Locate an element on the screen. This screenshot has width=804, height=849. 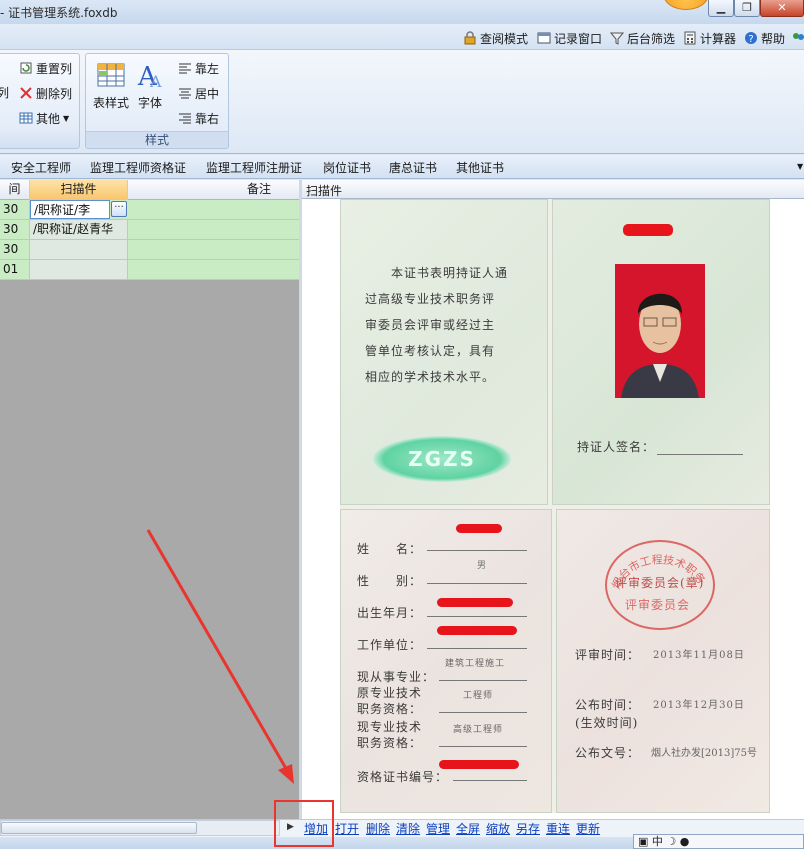
help-icon: ? is located at coordinates (751, 38).